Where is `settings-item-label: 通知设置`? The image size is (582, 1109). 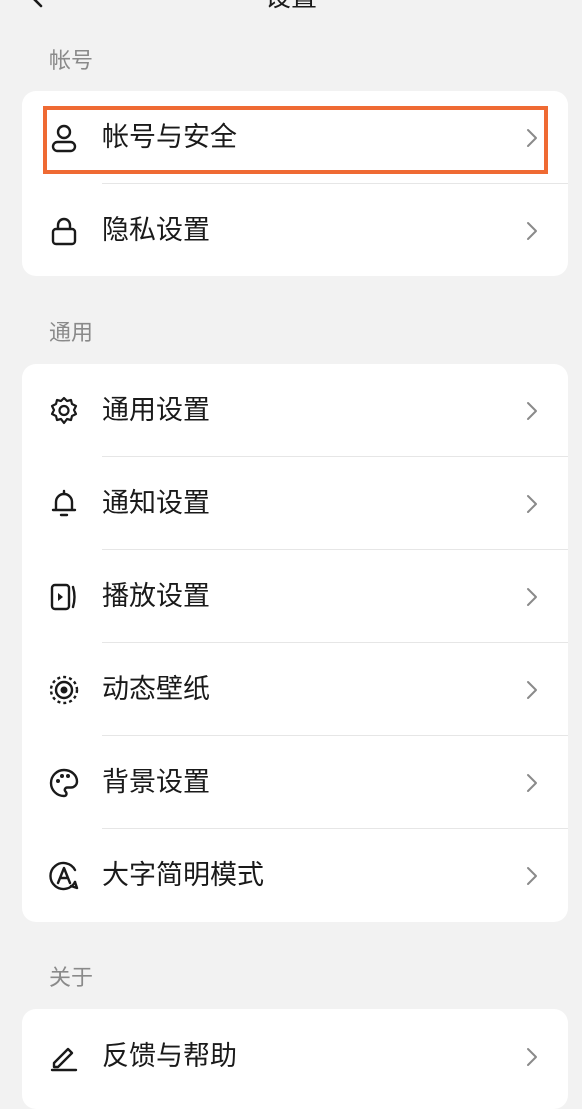 settings-item-label: 通知设置 is located at coordinates (156, 503).